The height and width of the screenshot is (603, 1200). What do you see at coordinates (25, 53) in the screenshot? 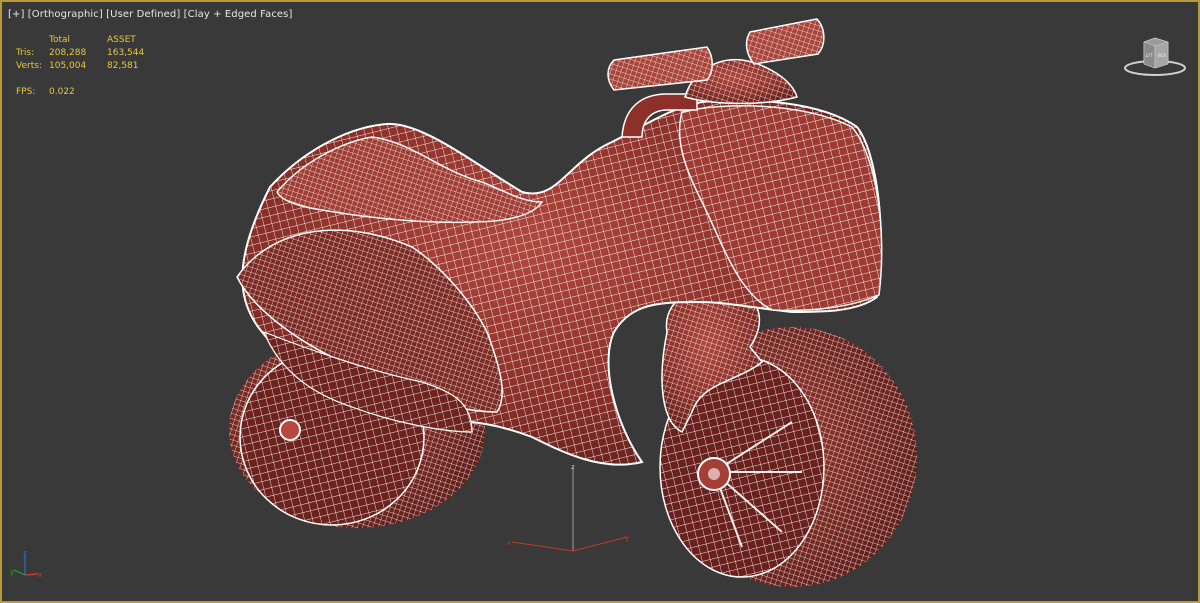
I see `tris-label: Tris:` at bounding box center [25, 53].